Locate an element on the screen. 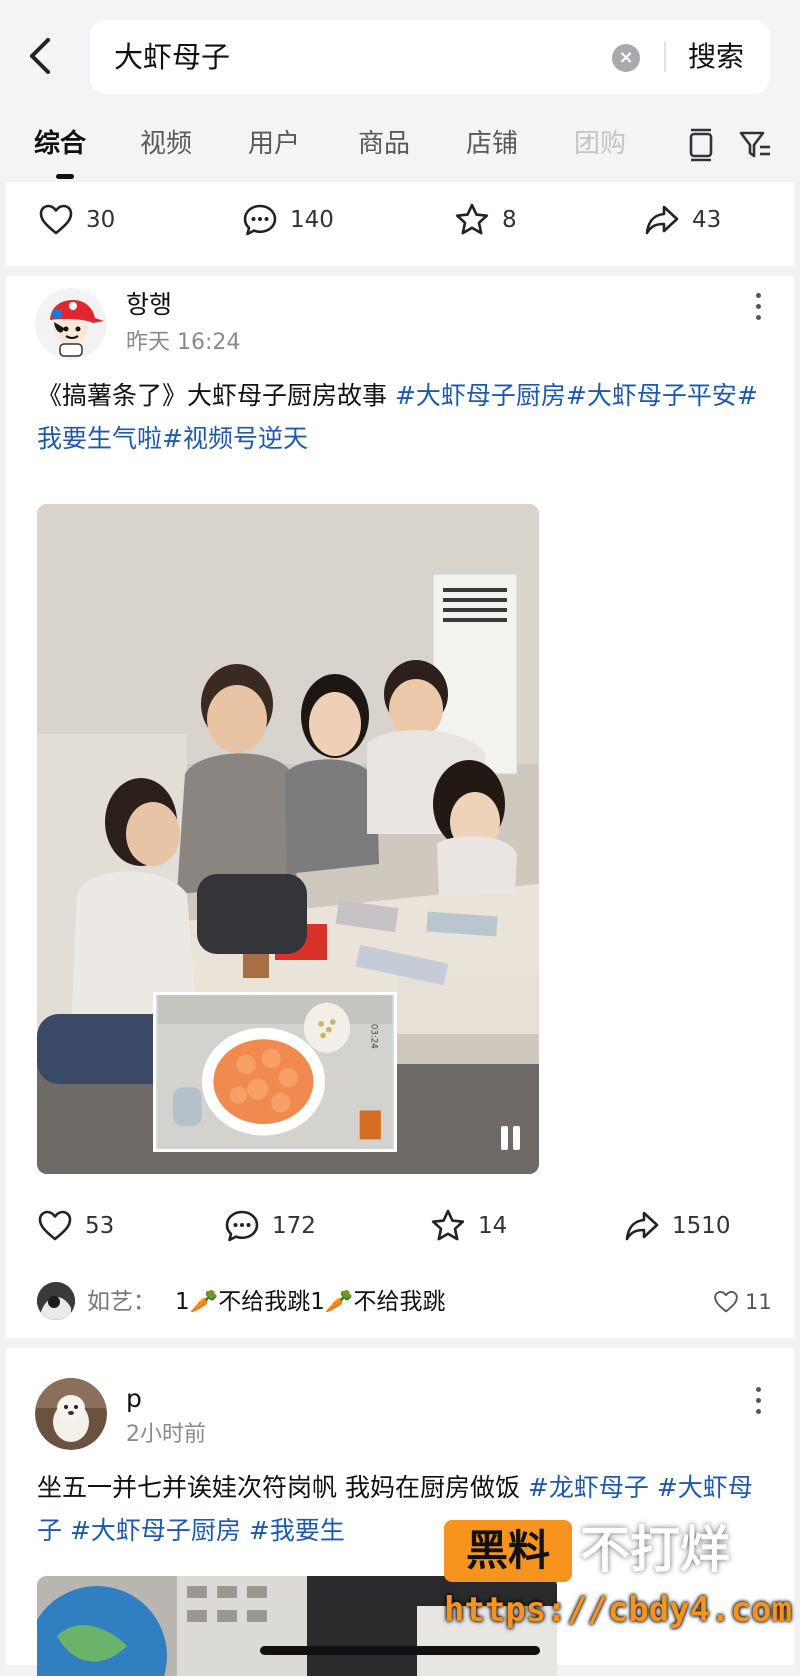  watermark-logo: 黑料 is located at coordinates (508, 1551).